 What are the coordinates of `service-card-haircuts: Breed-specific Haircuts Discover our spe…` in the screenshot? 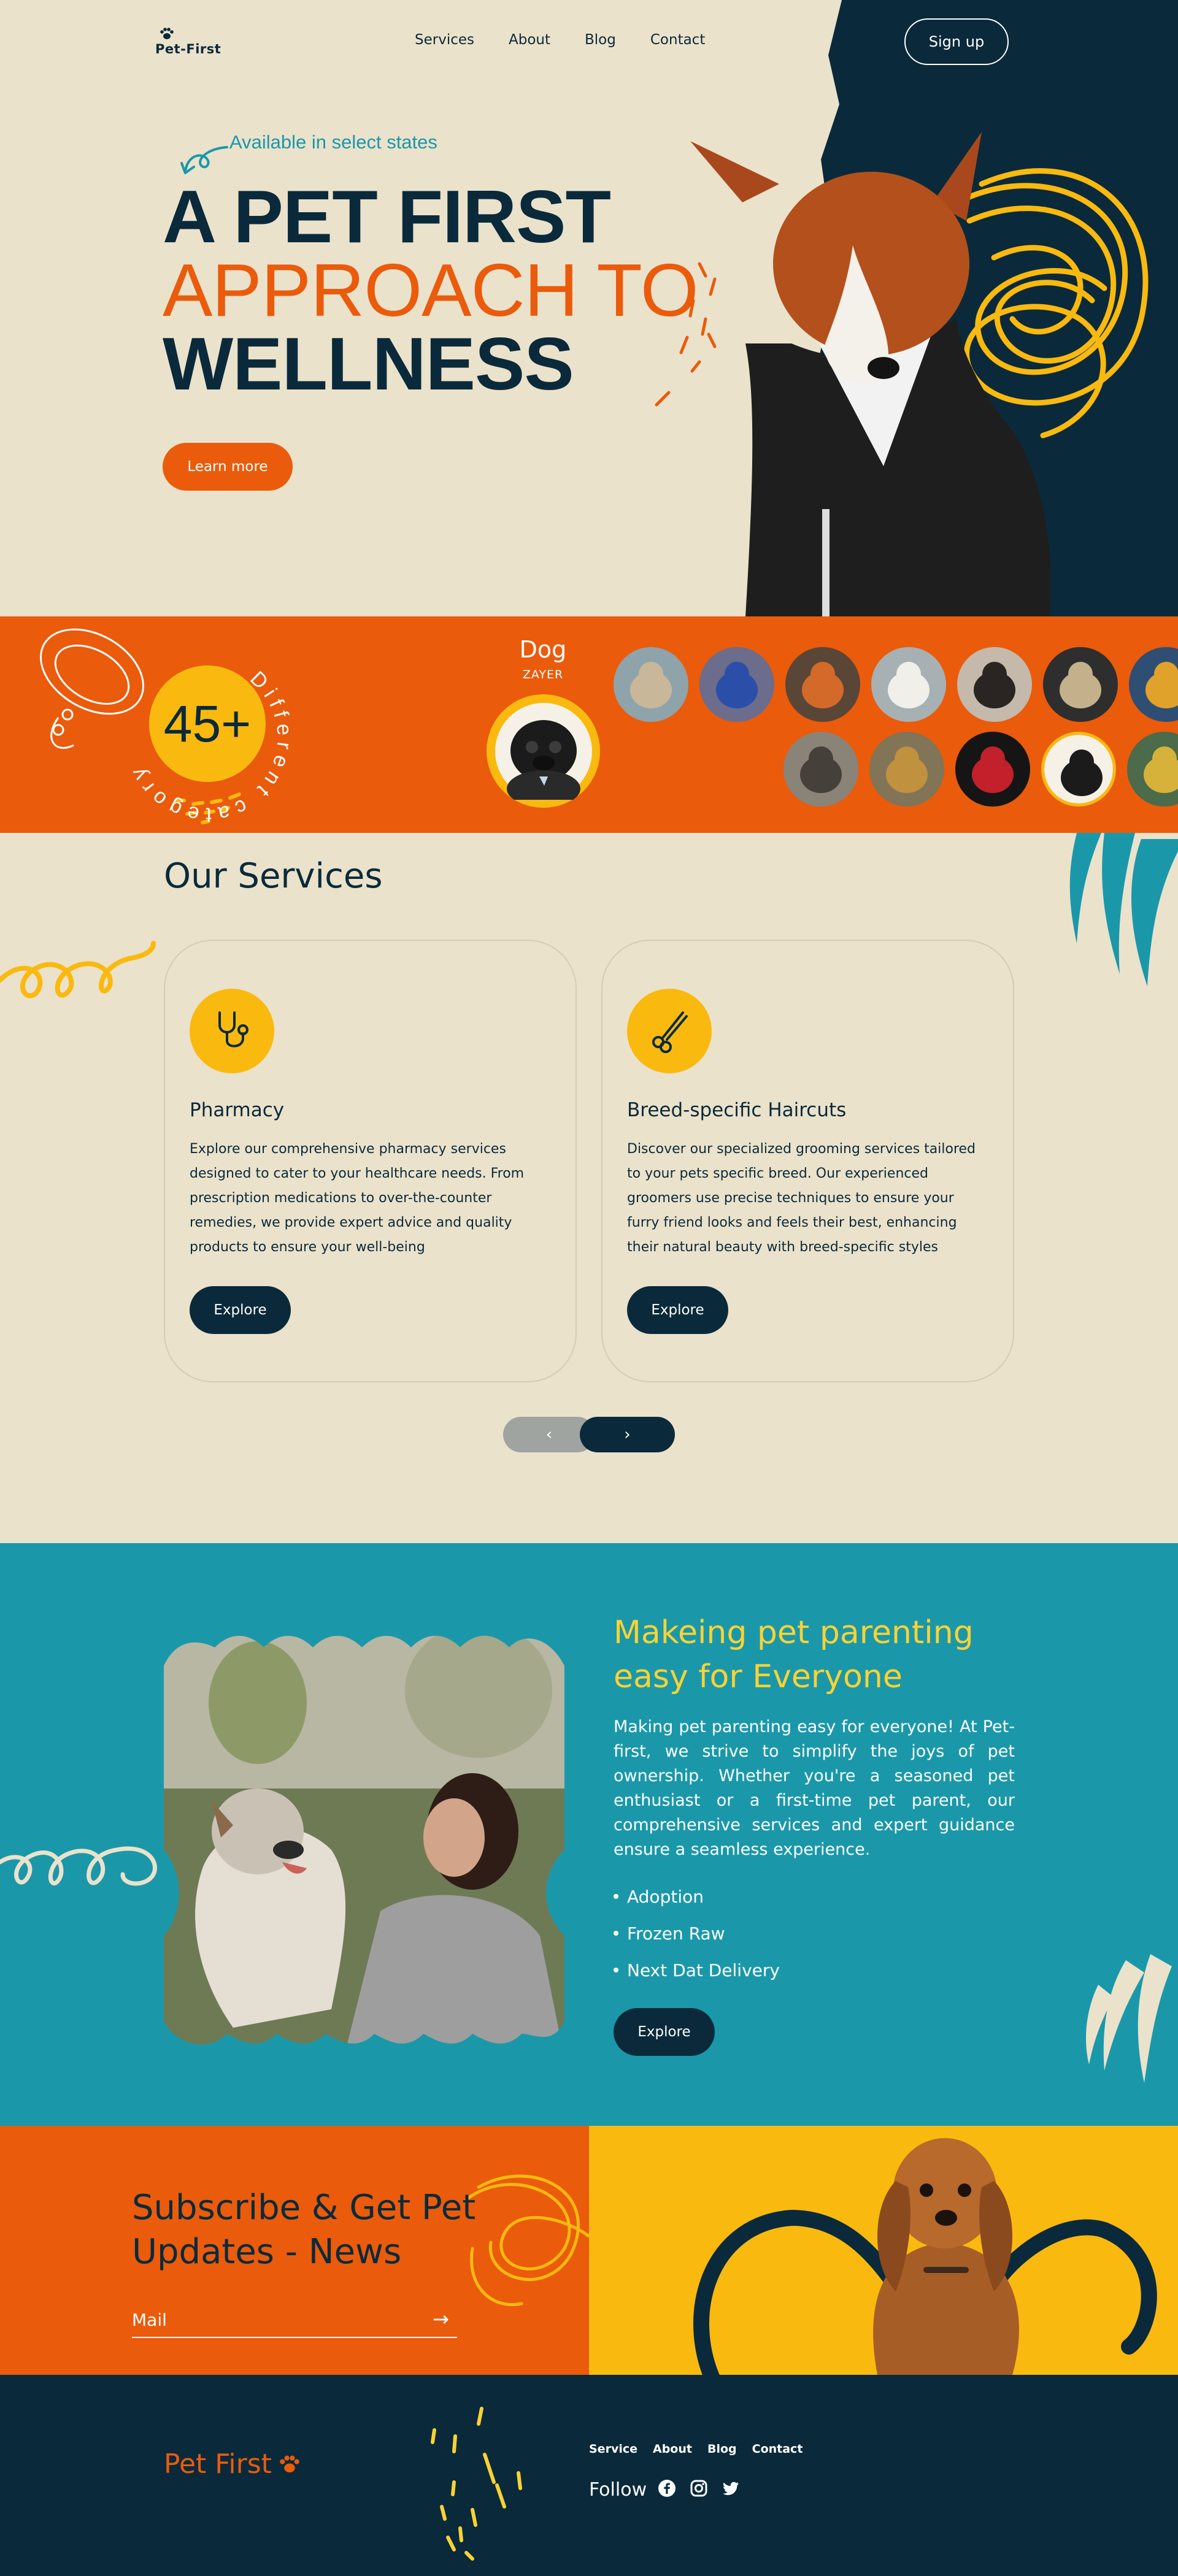 It's located at (807, 1161).